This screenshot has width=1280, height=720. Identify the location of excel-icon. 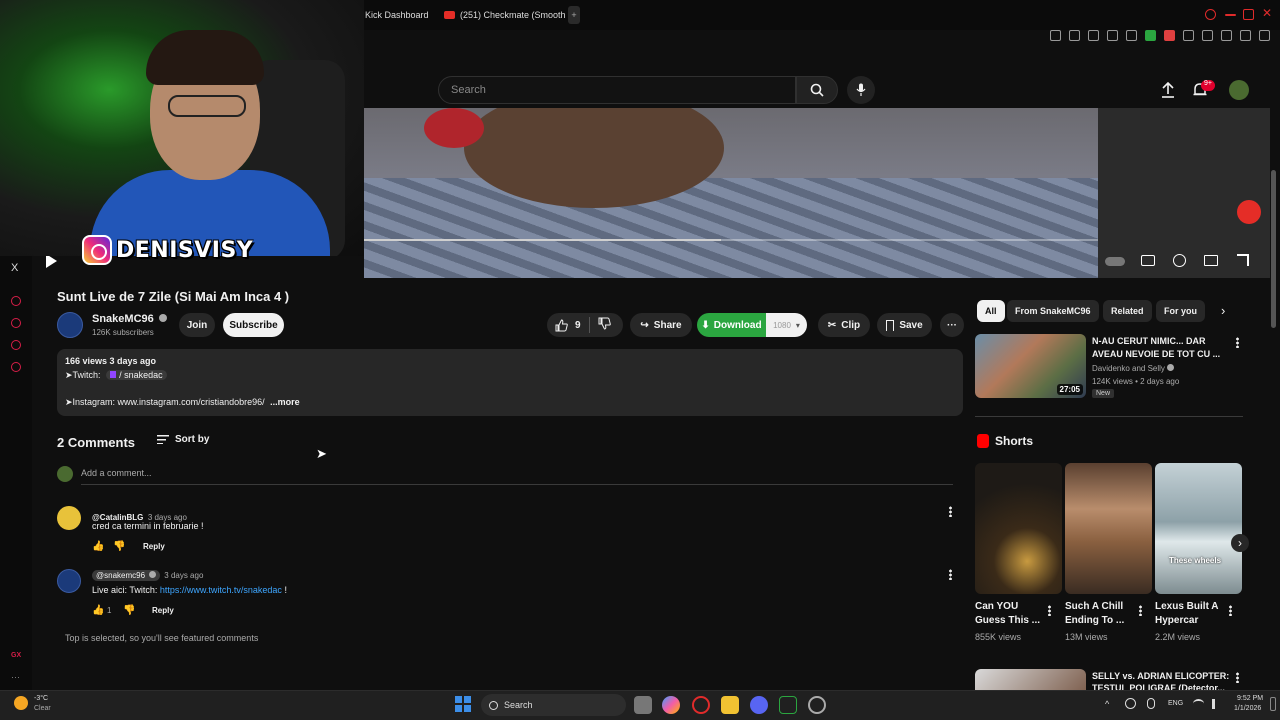
(788, 705).